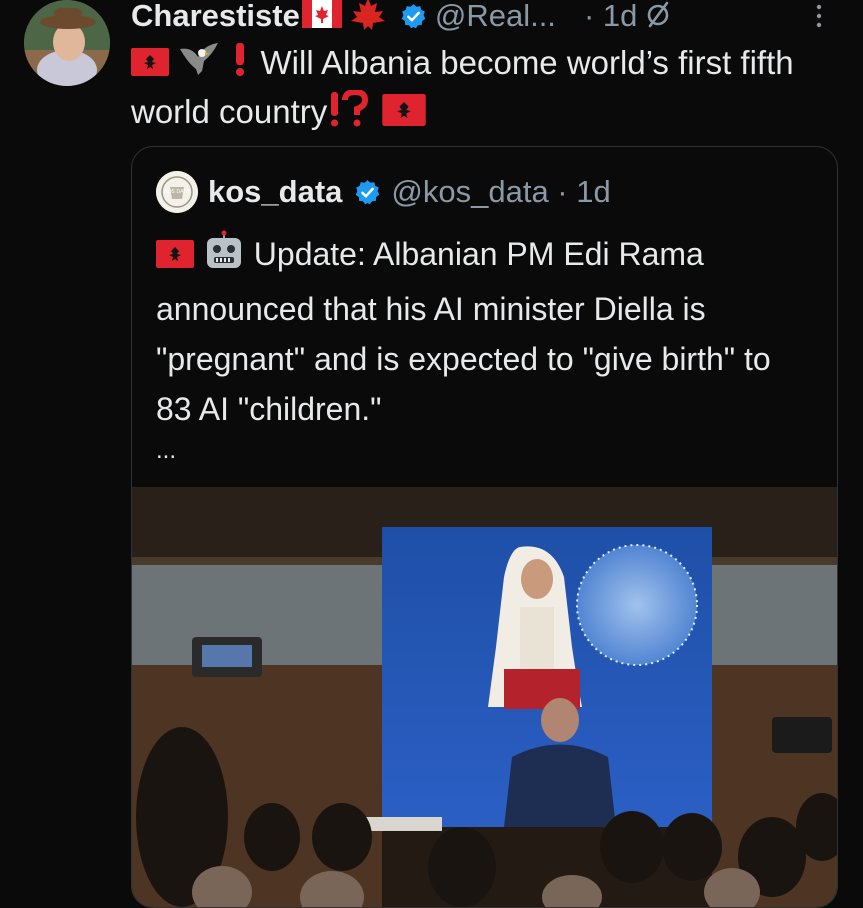 This screenshot has height=908, width=863. What do you see at coordinates (610, 17) in the screenshot?
I see `tweet-timestamp: · 1d` at bounding box center [610, 17].